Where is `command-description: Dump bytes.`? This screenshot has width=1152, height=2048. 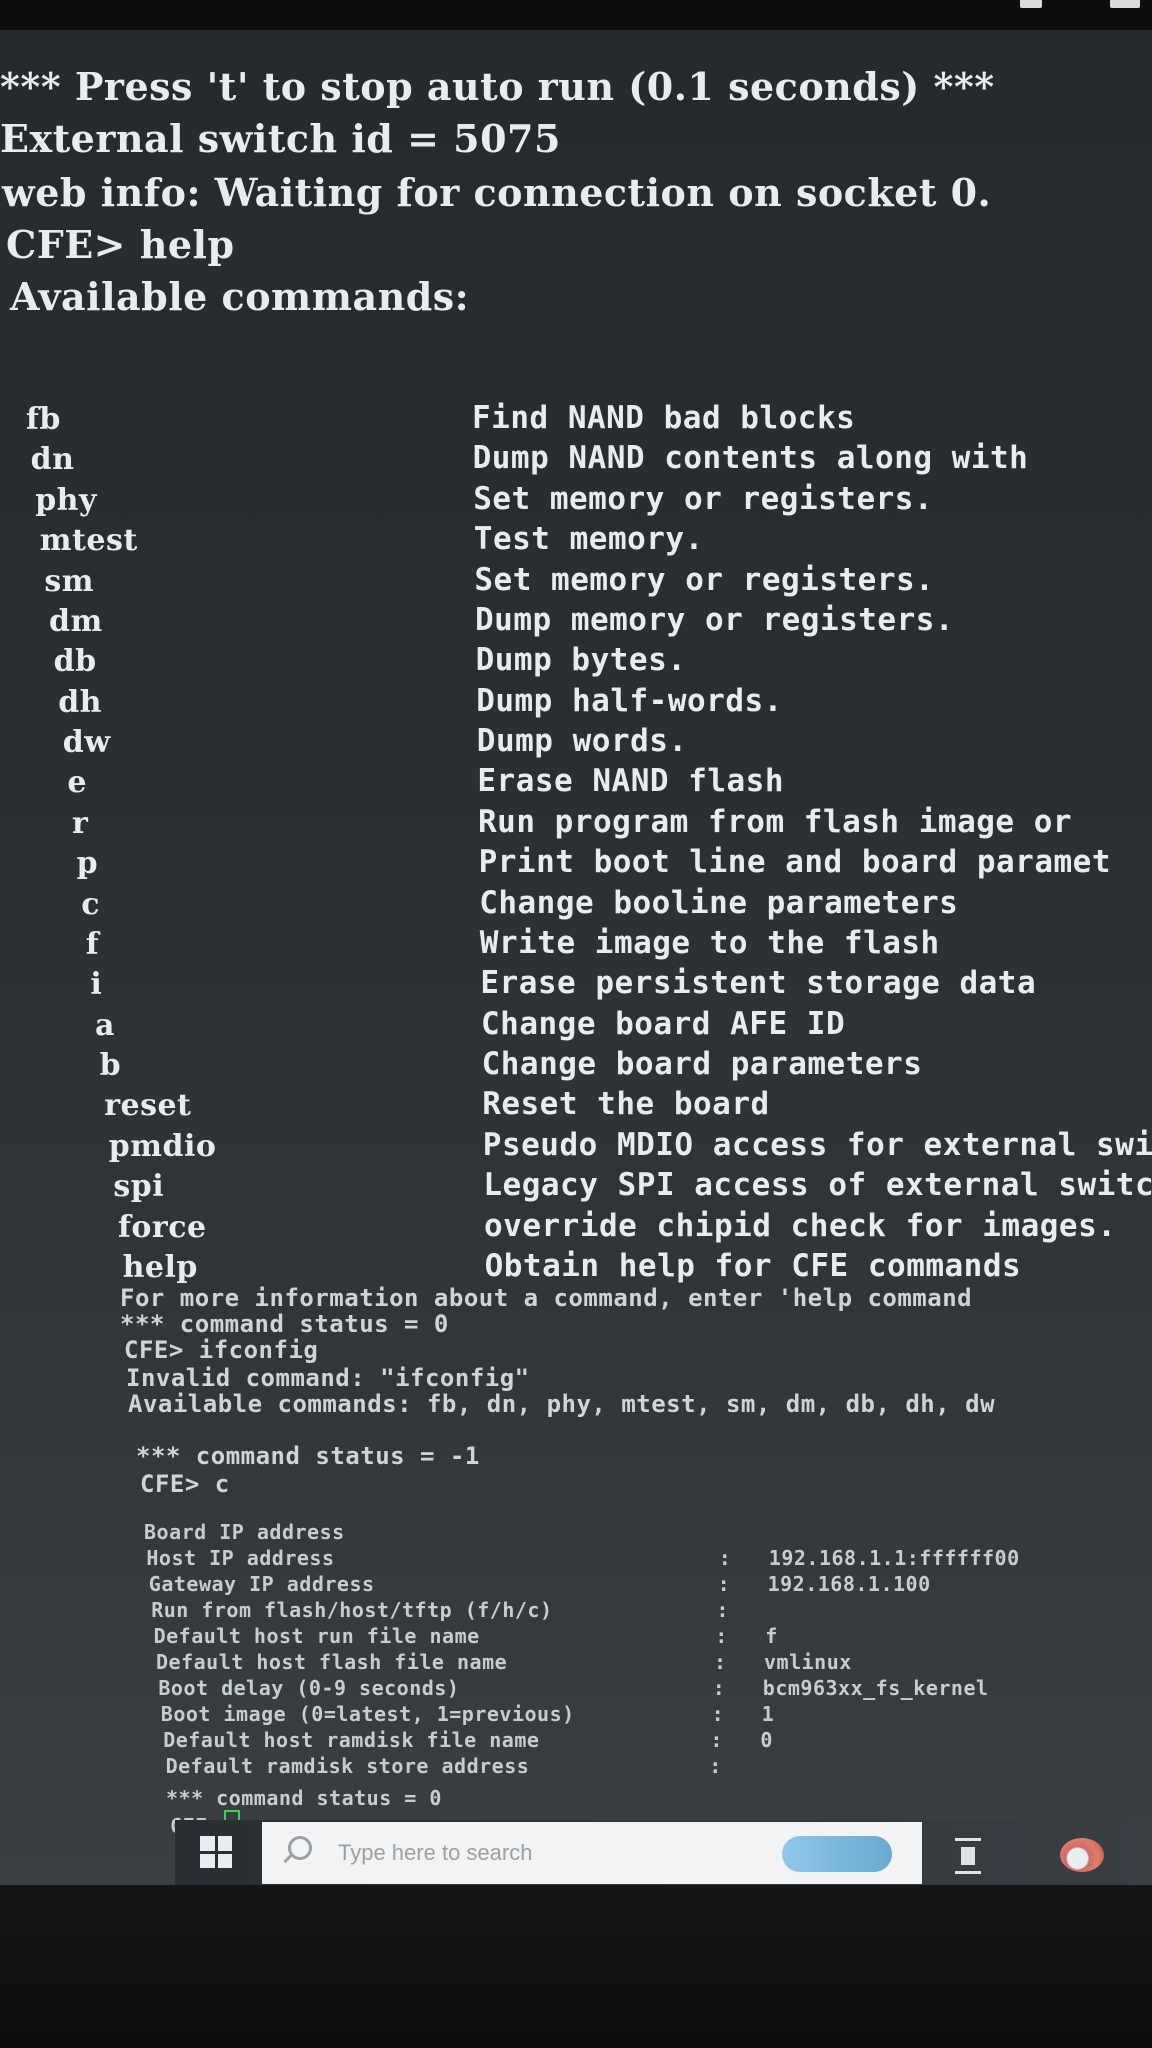
command-description: Dump bytes. is located at coordinates (581, 660).